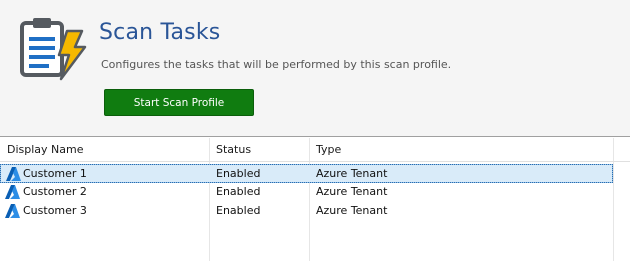 The image size is (630, 261). I want to click on cell-display-name: Customer 2, so click(55, 191).